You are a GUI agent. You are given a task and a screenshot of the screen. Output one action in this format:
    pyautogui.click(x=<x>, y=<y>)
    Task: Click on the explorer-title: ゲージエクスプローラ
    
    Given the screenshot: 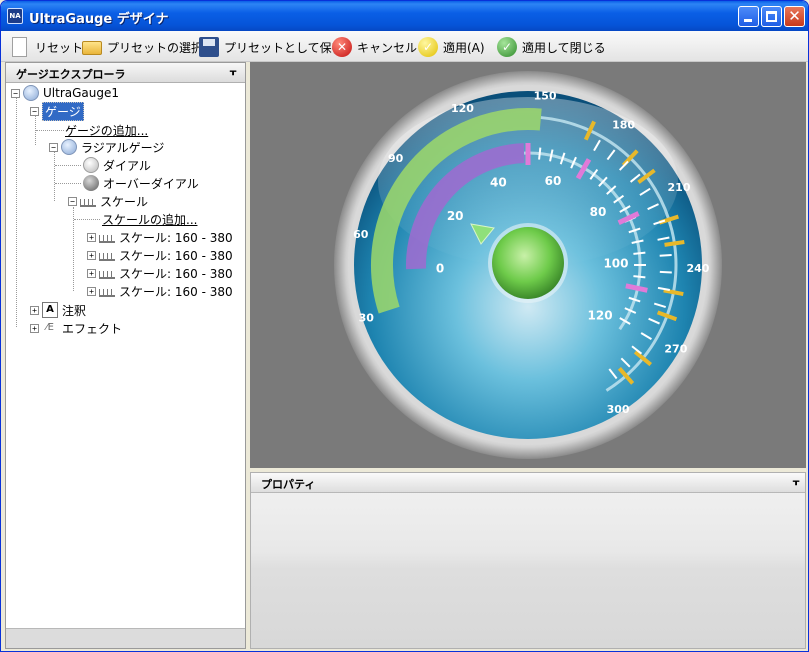 What is the action you would take?
    pyautogui.click(x=71, y=74)
    